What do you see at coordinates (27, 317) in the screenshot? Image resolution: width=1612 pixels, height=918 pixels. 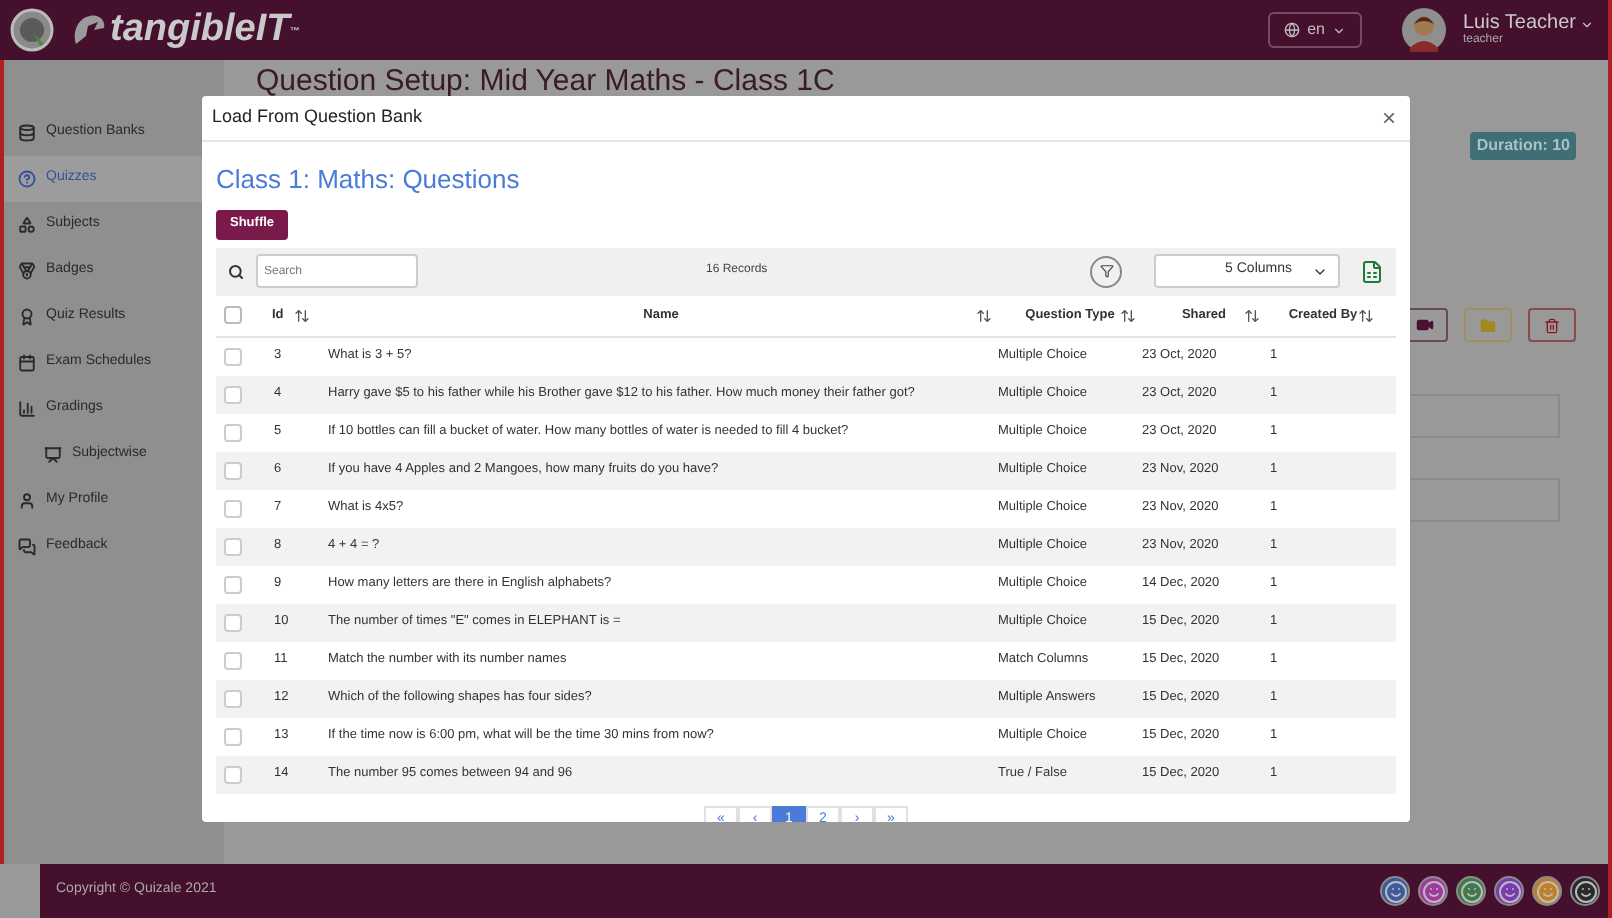 I see `award-icon` at bounding box center [27, 317].